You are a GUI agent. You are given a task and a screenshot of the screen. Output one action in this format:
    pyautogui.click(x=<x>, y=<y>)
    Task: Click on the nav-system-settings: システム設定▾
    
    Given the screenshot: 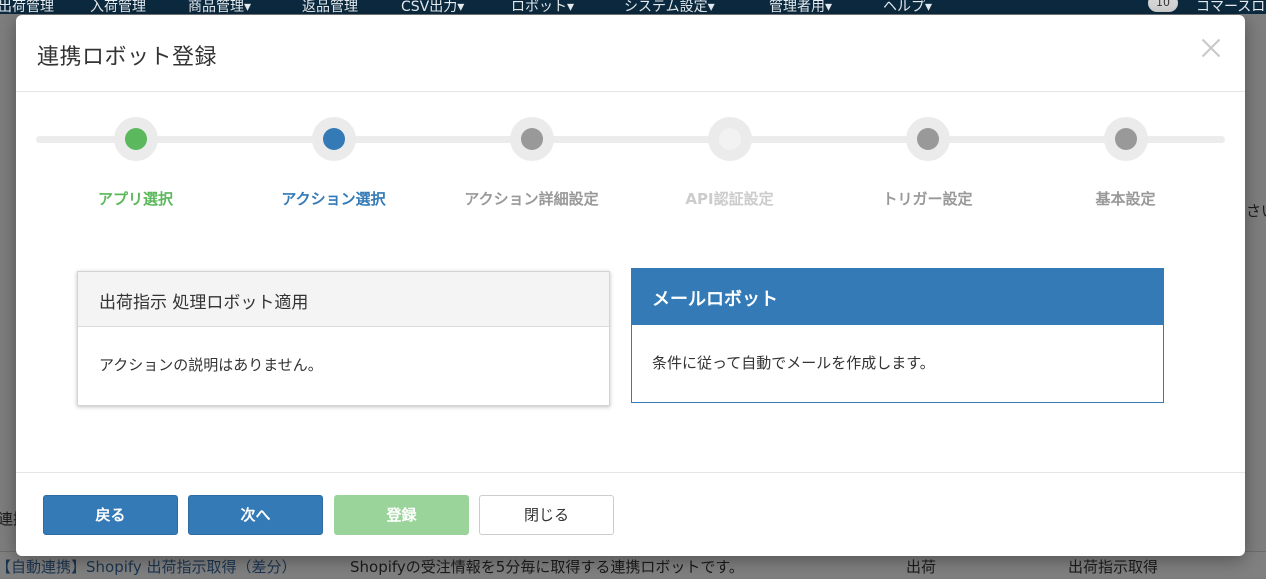 What is the action you would take?
    pyautogui.click(x=669, y=7)
    